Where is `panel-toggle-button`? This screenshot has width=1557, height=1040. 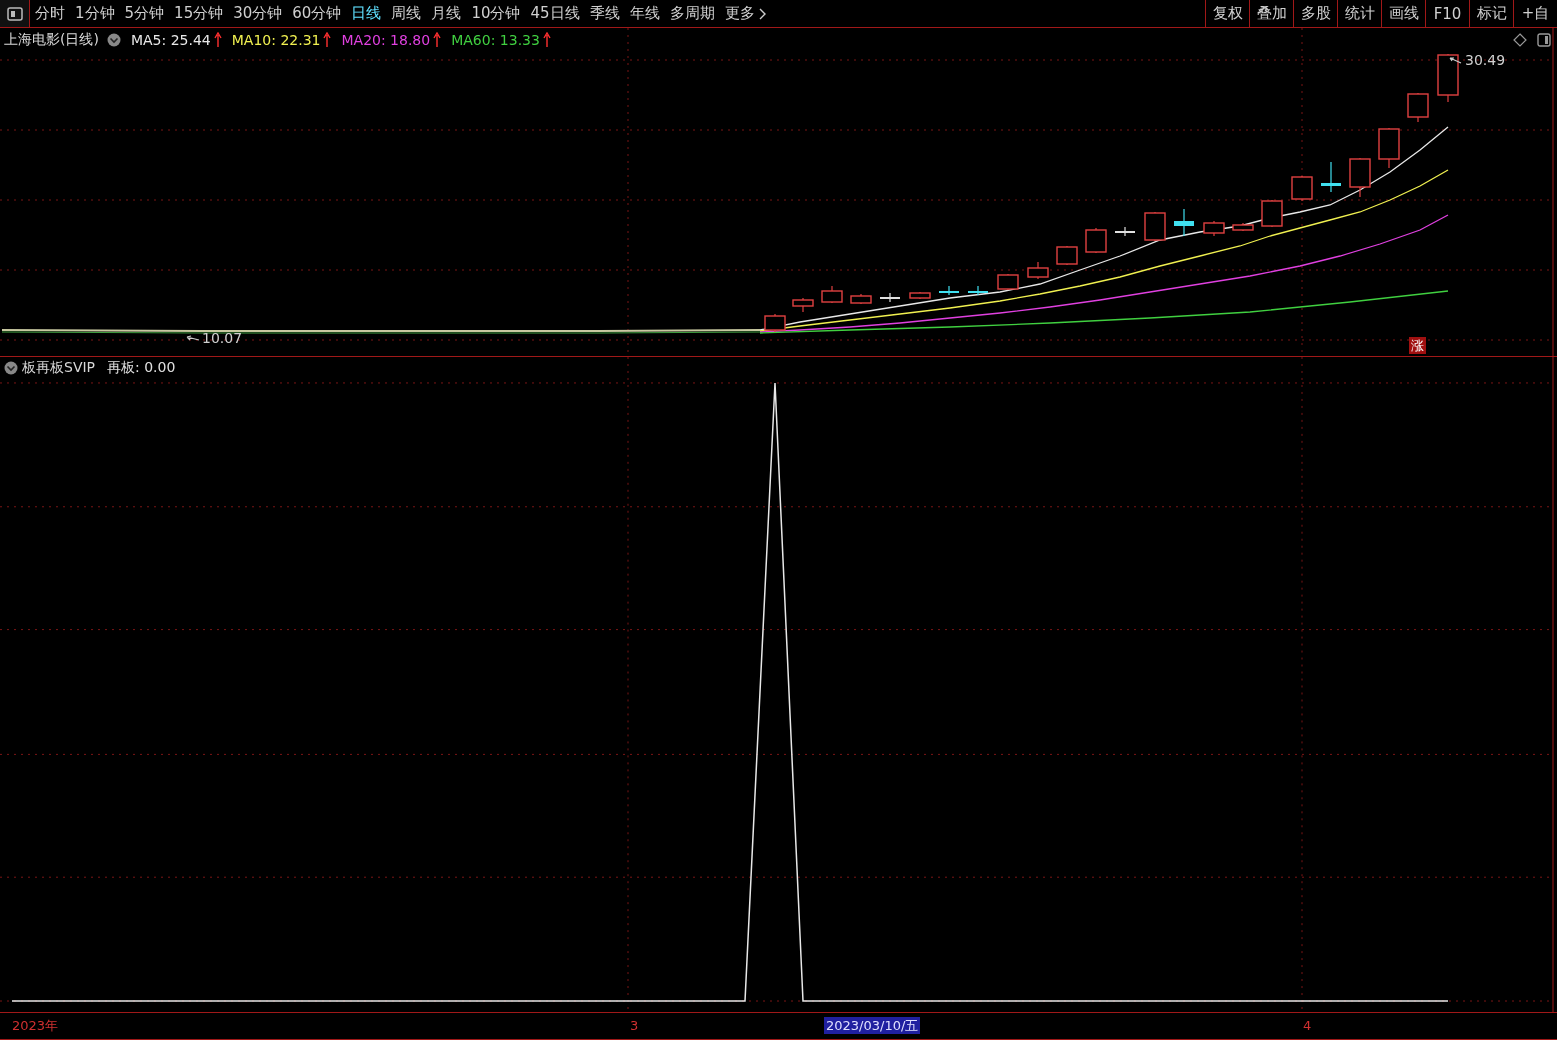
panel-toggle-button is located at coordinates (15, 13).